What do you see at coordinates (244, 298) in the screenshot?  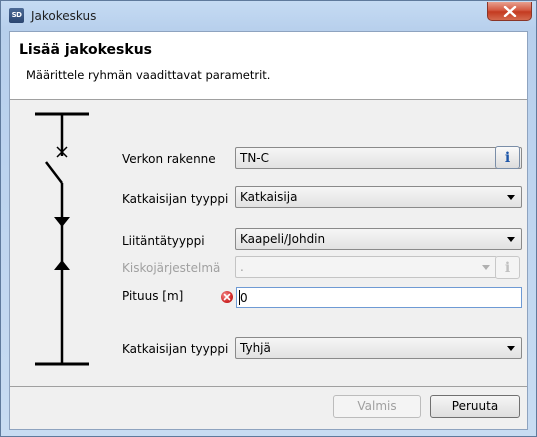 I see `length-value: 0` at bounding box center [244, 298].